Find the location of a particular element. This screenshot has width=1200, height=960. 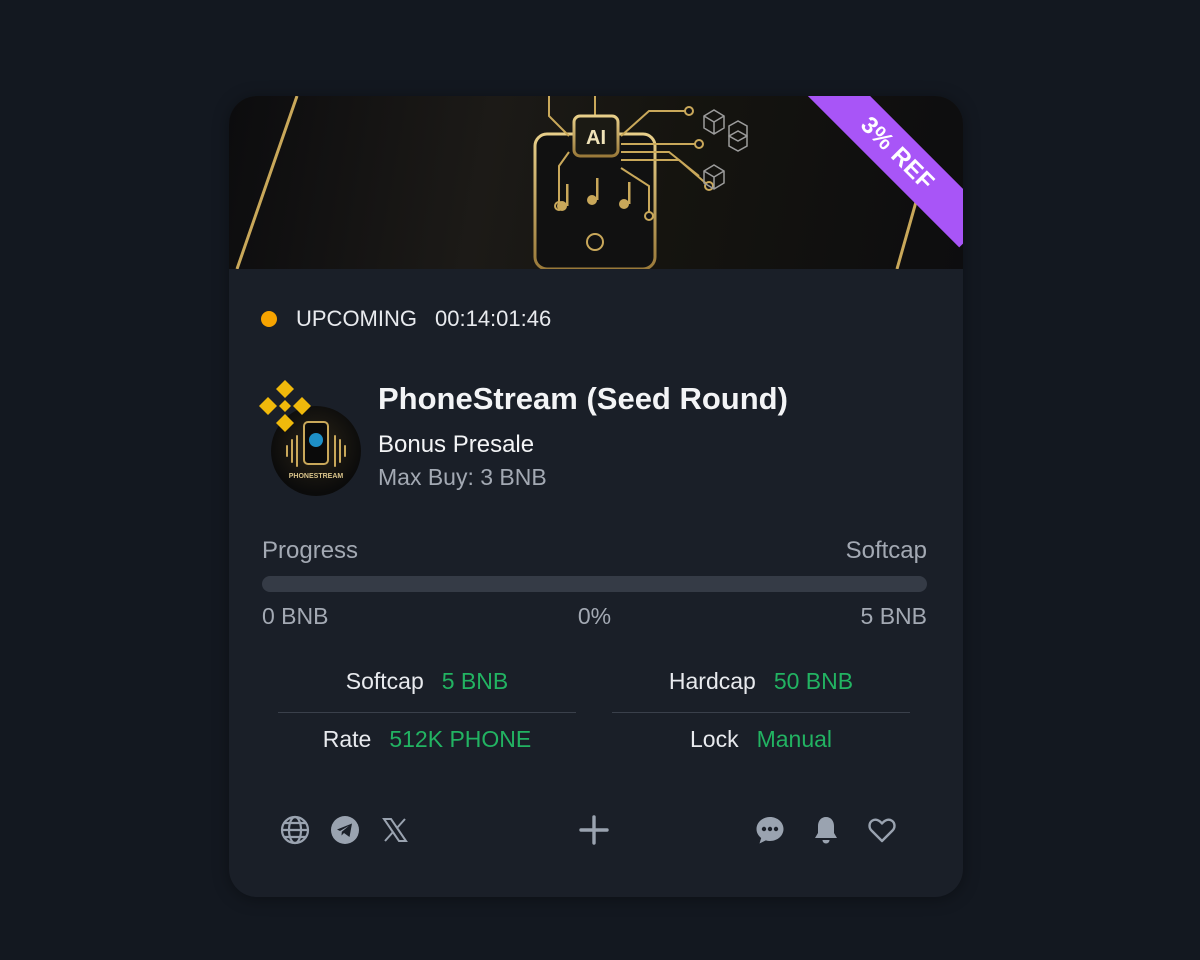

stats-divider-right is located at coordinates (761, 712).